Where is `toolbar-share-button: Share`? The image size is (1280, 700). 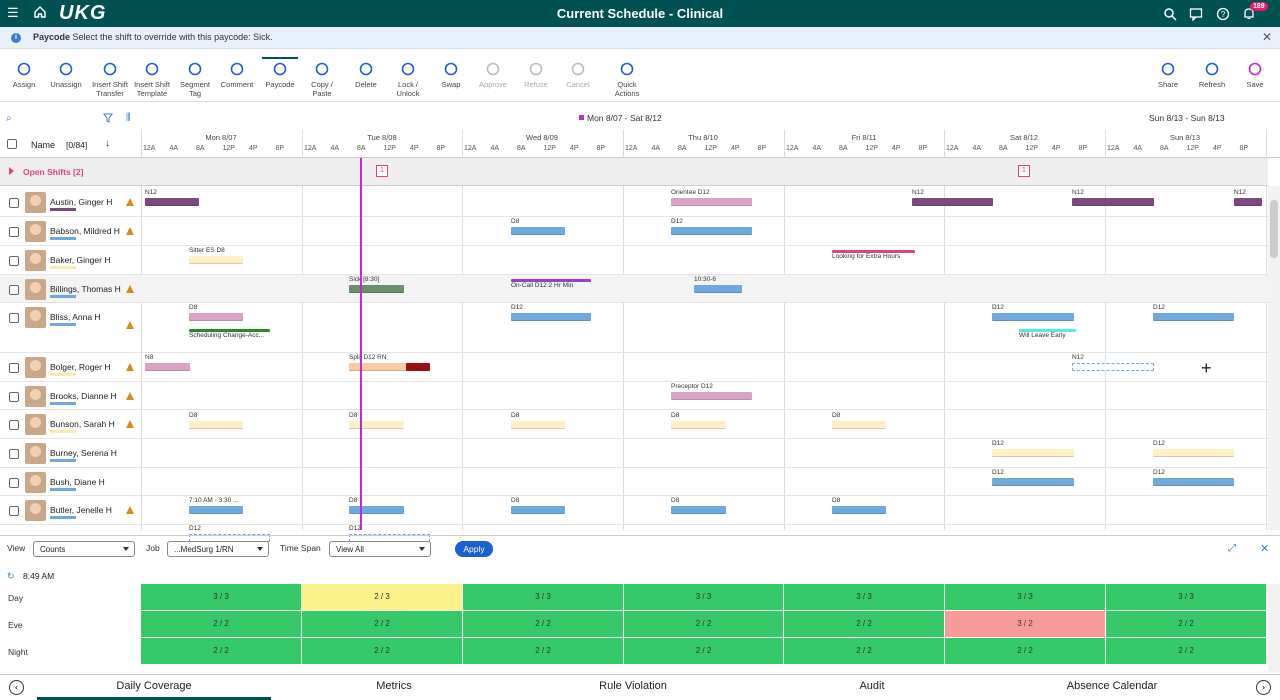
toolbar-share-button: Share is located at coordinates (1168, 75).